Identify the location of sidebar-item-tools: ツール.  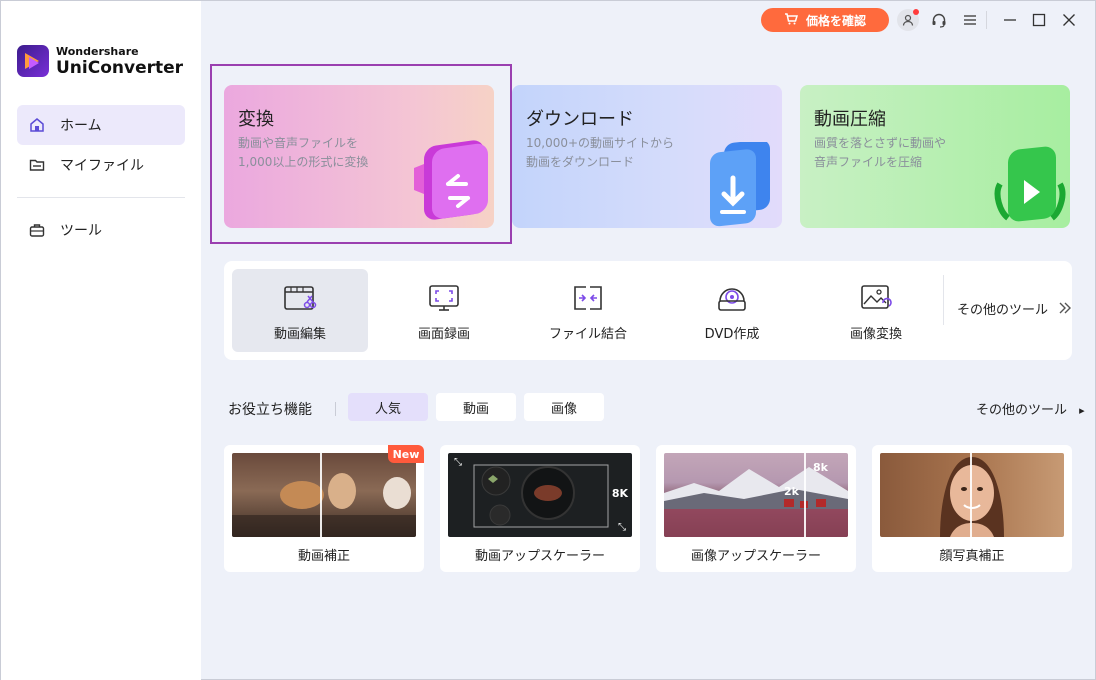
(101, 230).